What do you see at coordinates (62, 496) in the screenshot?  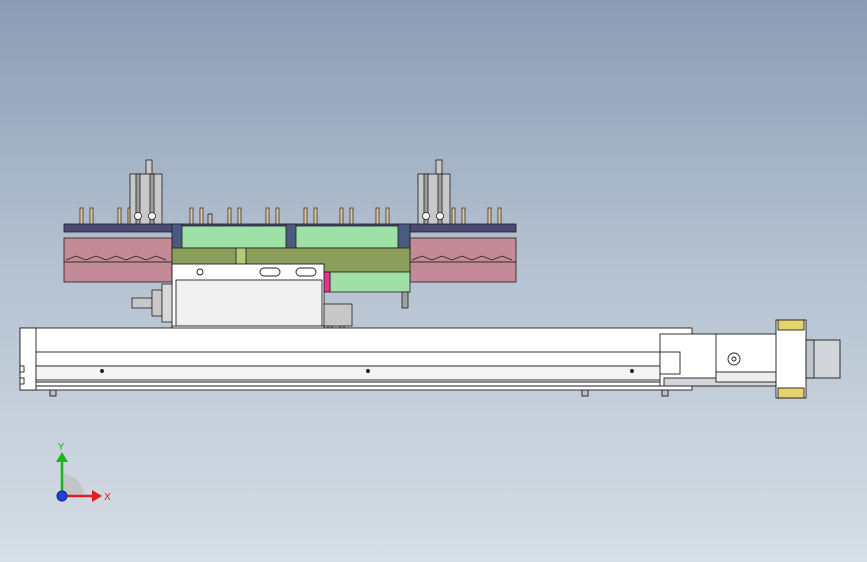 I see `z-axis-dot` at bounding box center [62, 496].